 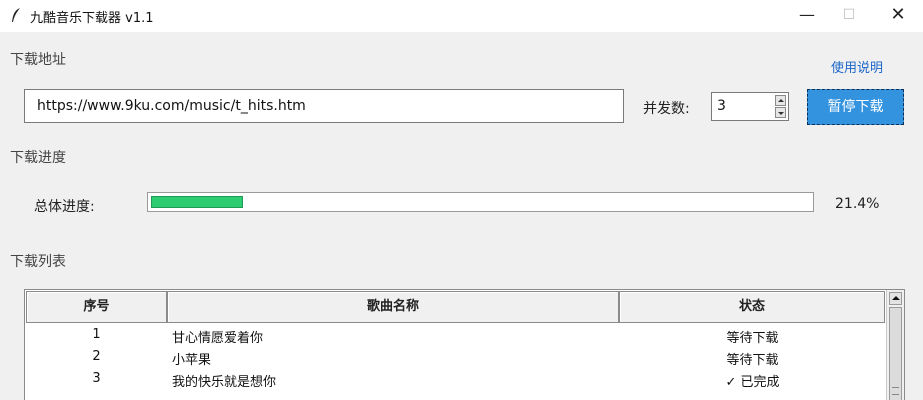 What do you see at coordinates (455, 336) in the screenshot?
I see `table-row: 1 甘心情愿爱着你 等待下载` at bounding box center [455, 336].